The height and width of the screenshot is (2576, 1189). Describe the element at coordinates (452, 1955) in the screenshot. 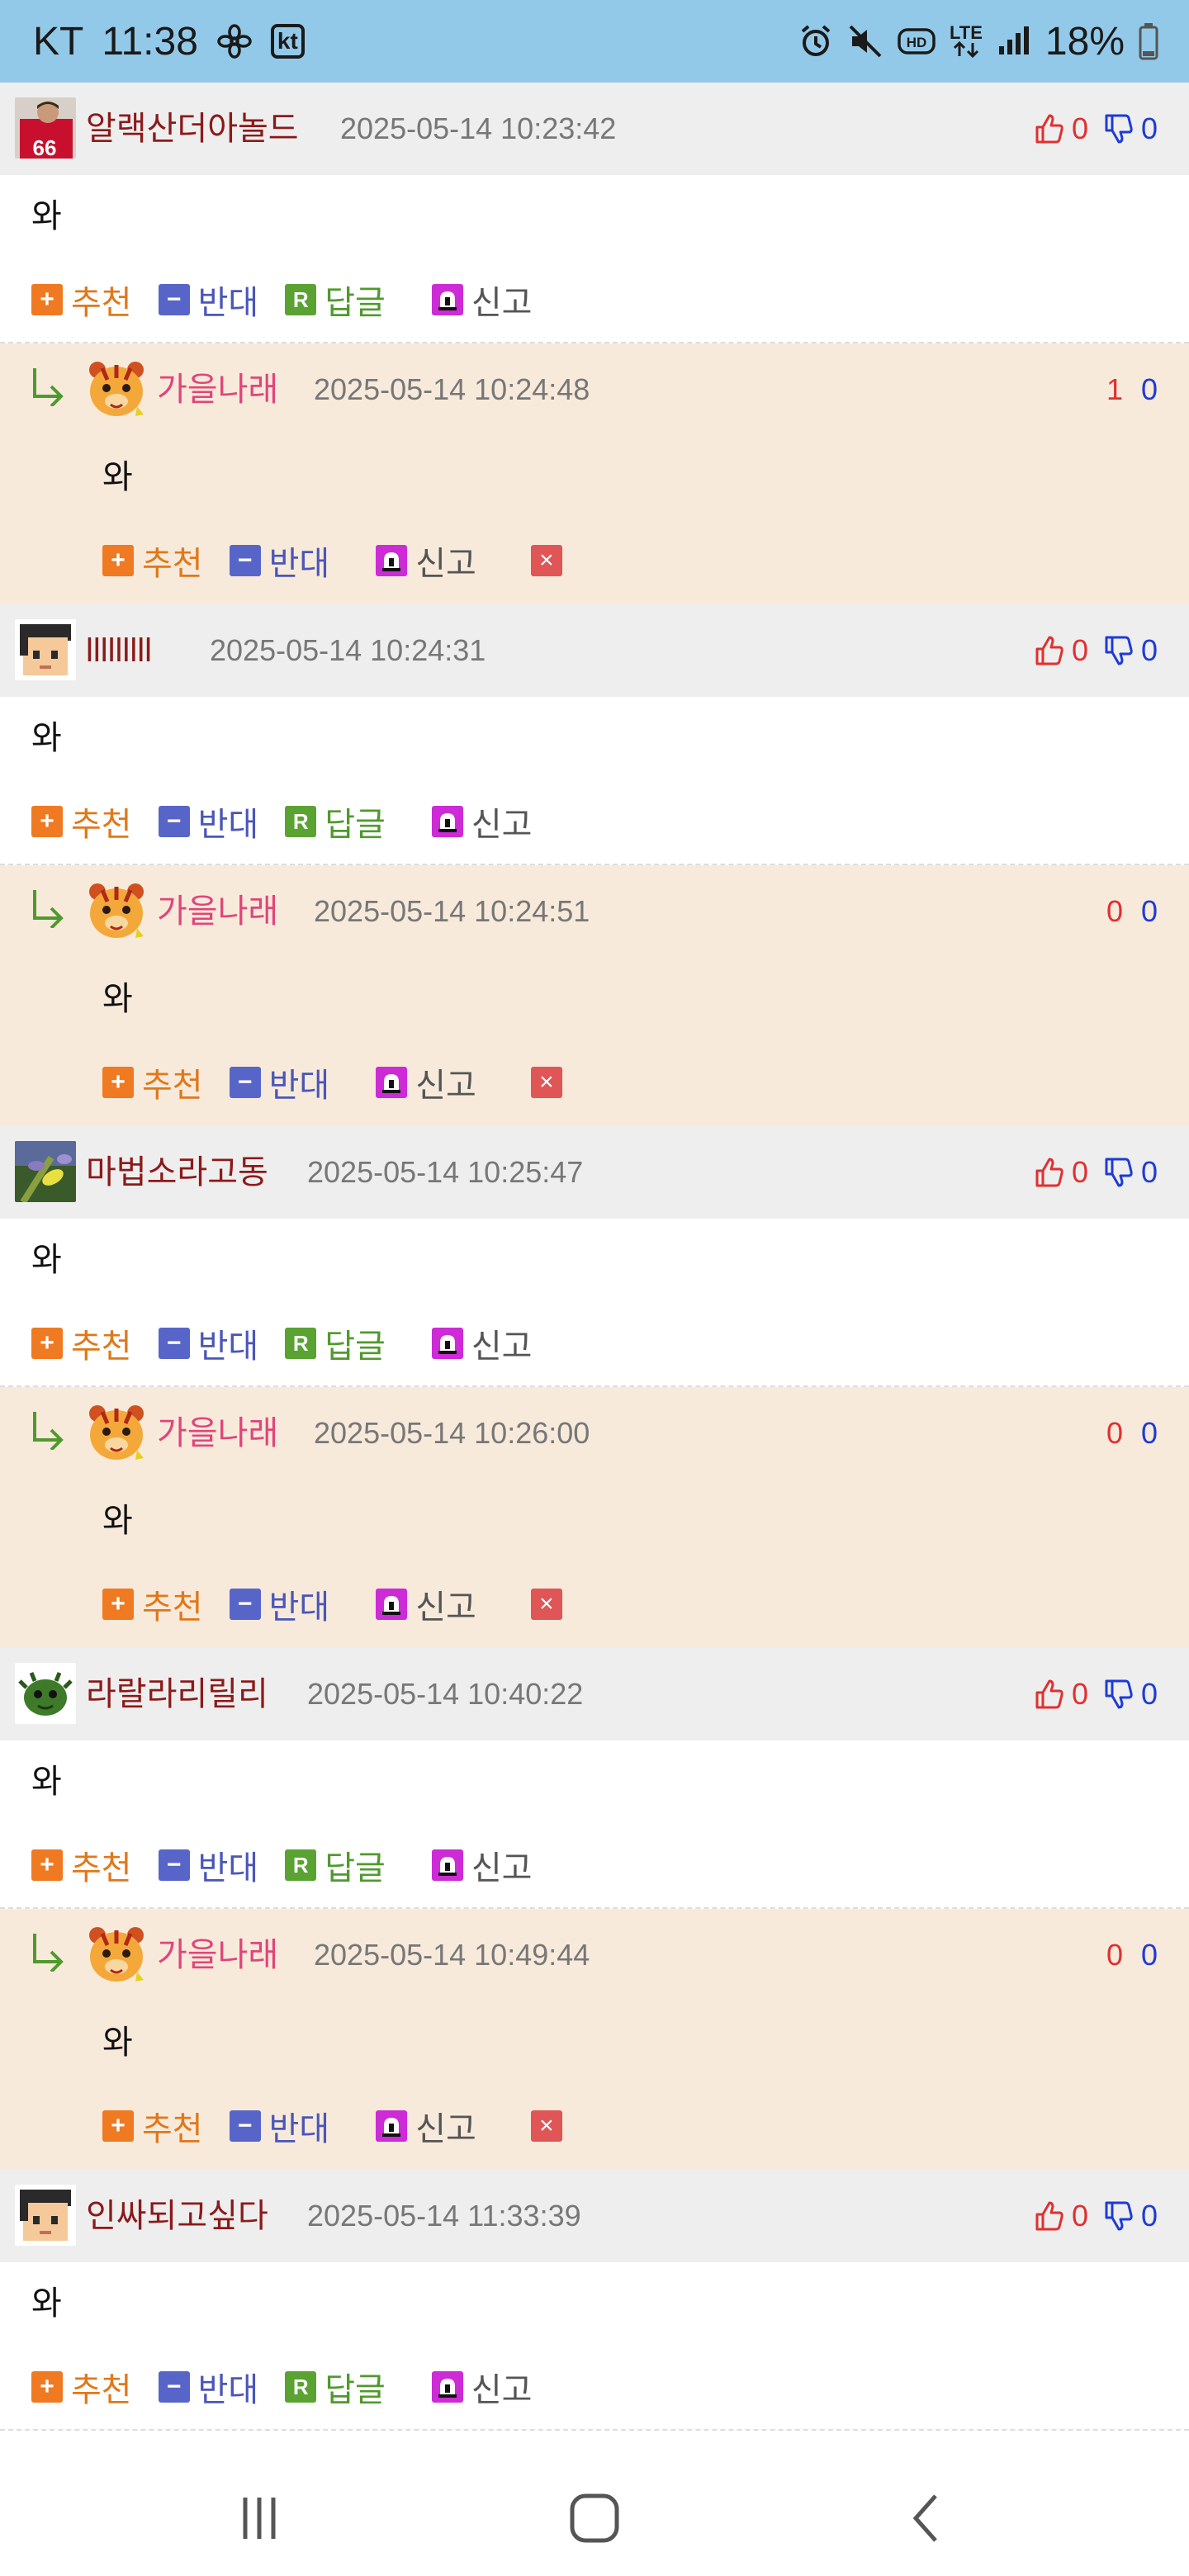

I see `comment-date: 2025-05-14 10:49:44` at that location.